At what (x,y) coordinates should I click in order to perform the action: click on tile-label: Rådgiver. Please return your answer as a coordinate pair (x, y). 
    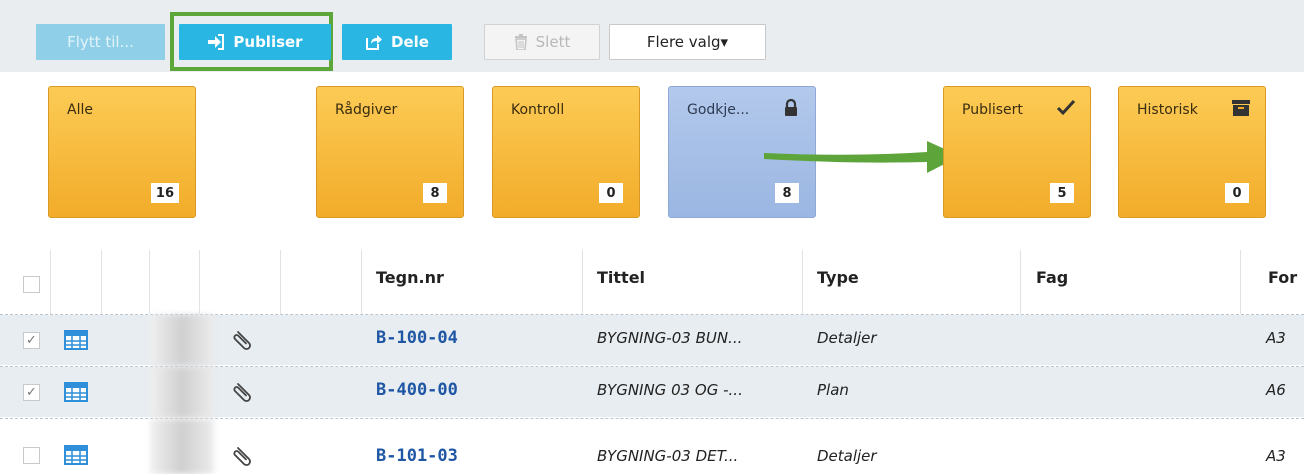
    Looking at the image, I should click on (366, 110).